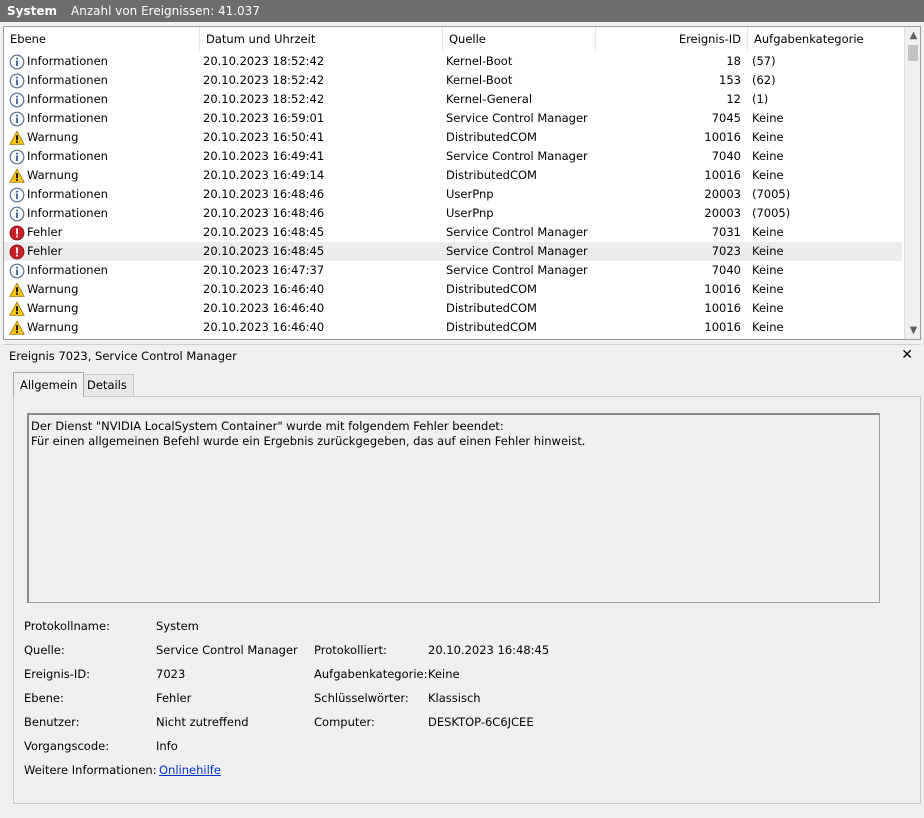 The height and width of the screenshot is (818, 924). What do you see at coordinates (350, 650) in the screenshot?
I see `logged-label: Protokolliert:` at bounding box center [350, 650].